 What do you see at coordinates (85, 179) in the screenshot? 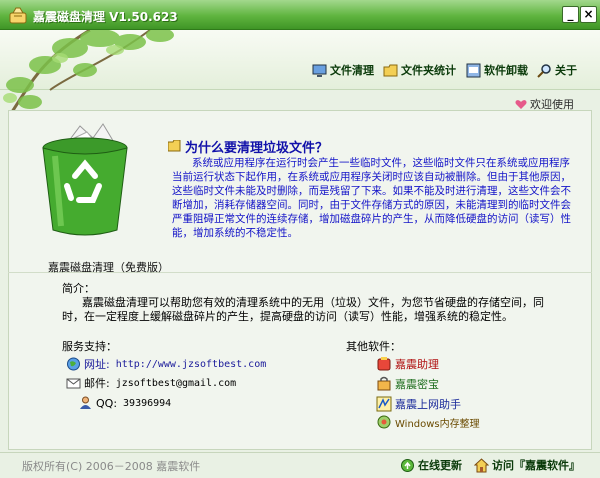
I see `recycle-bin-icon` at bounding box center [85, 179].